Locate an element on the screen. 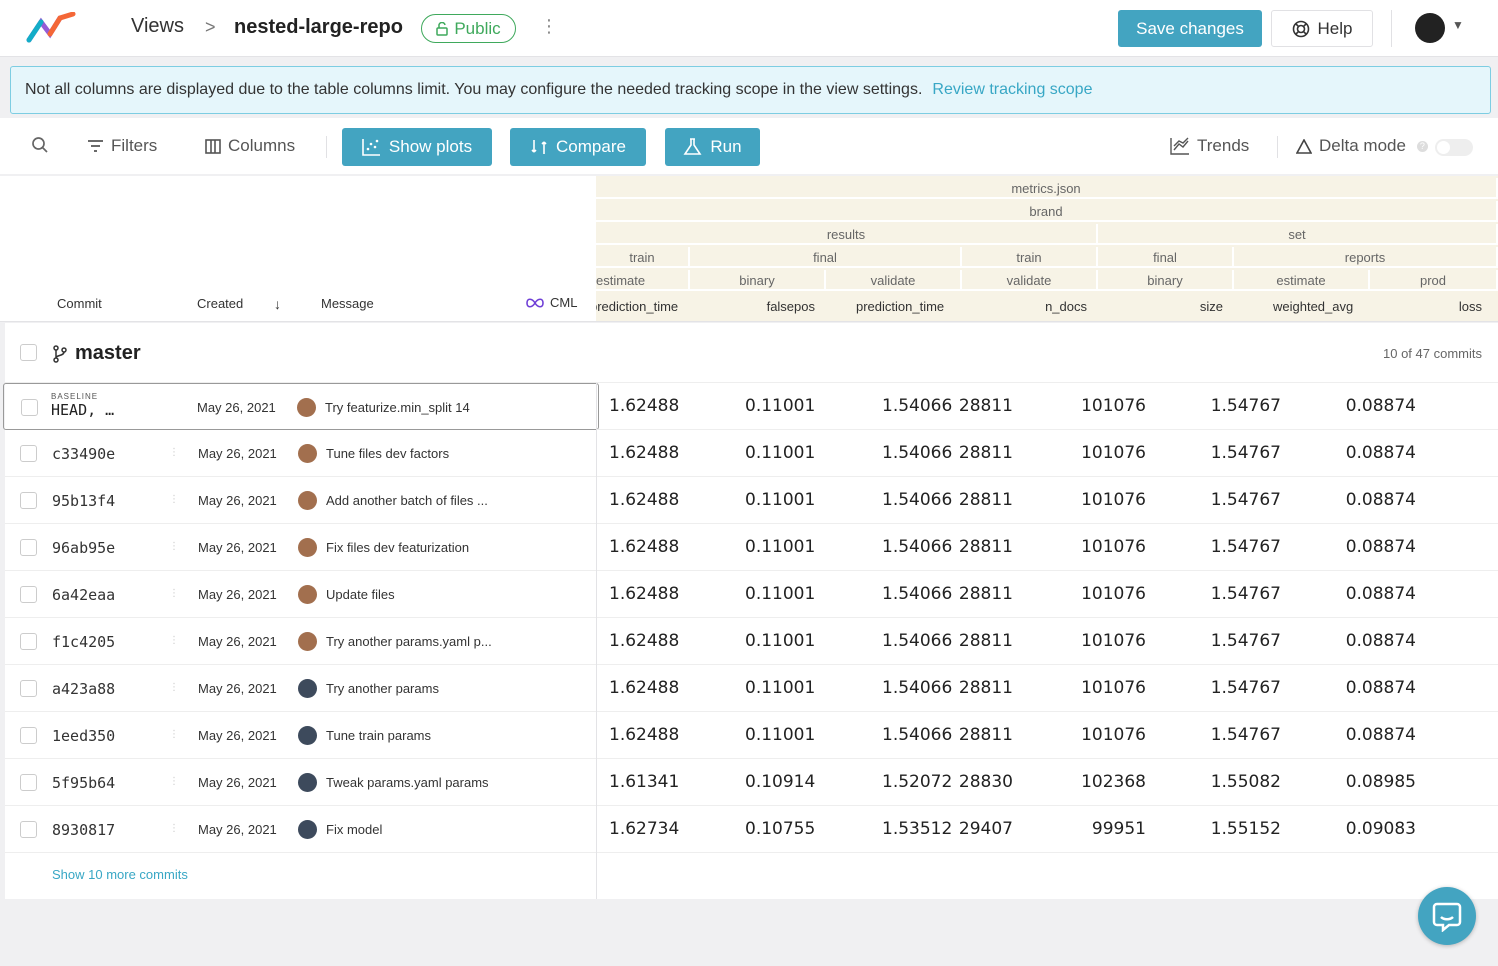  column-header-created: Created is located at coordinates (220, 303).